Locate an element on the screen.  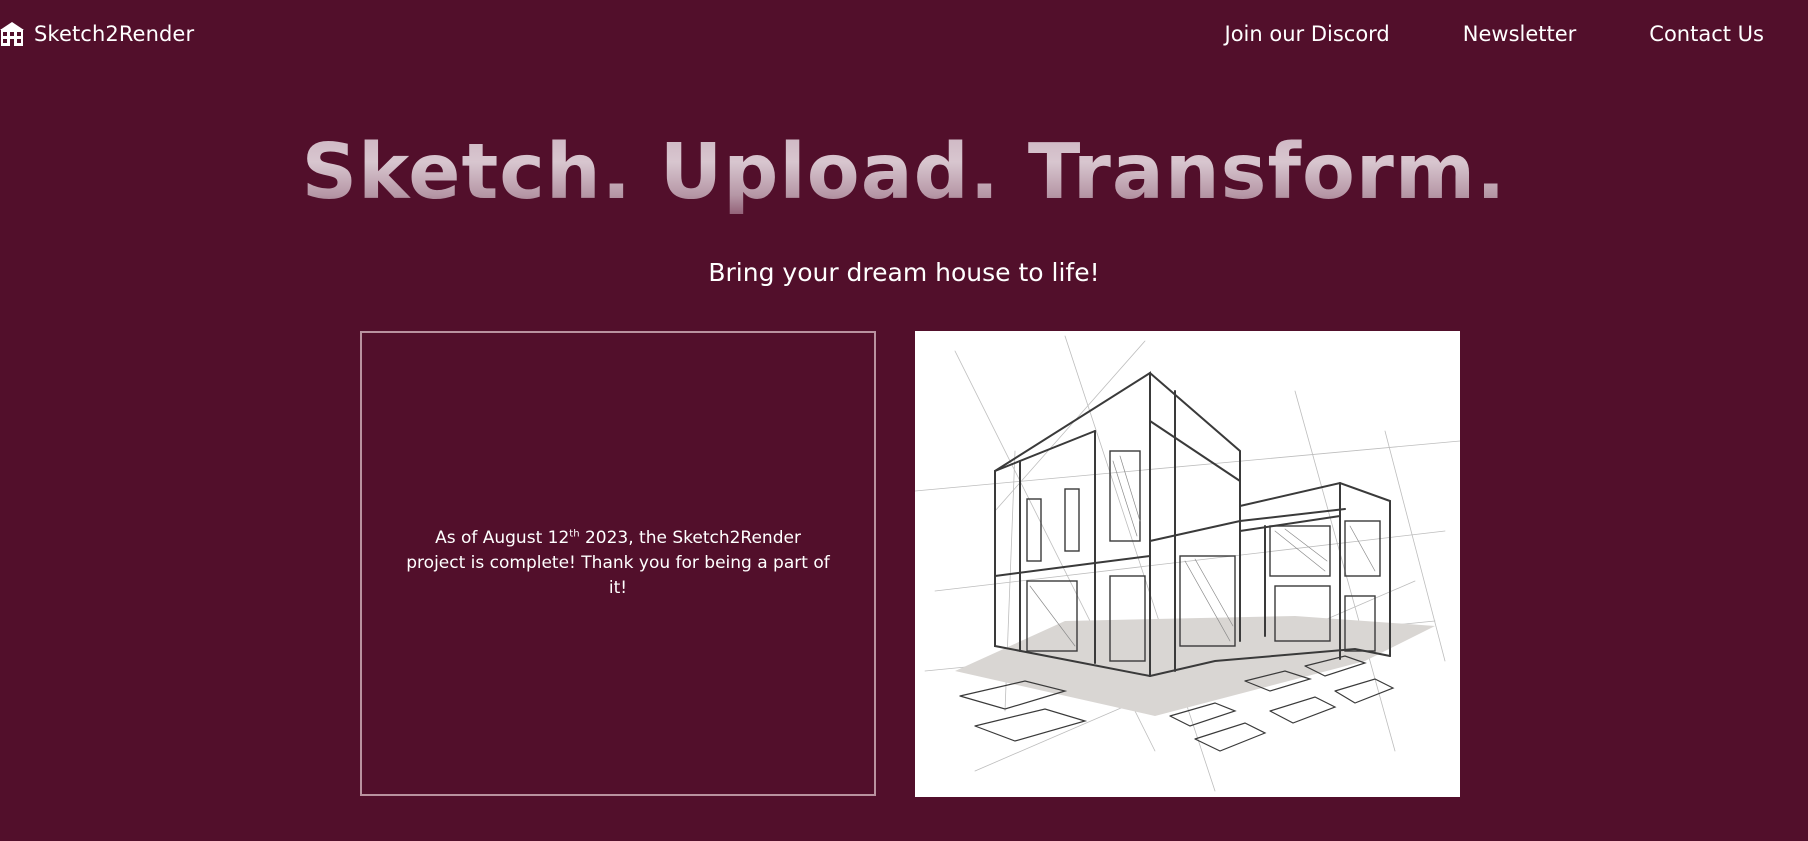
brand-name: Sketch2Render is located at coordinates (114, 34).